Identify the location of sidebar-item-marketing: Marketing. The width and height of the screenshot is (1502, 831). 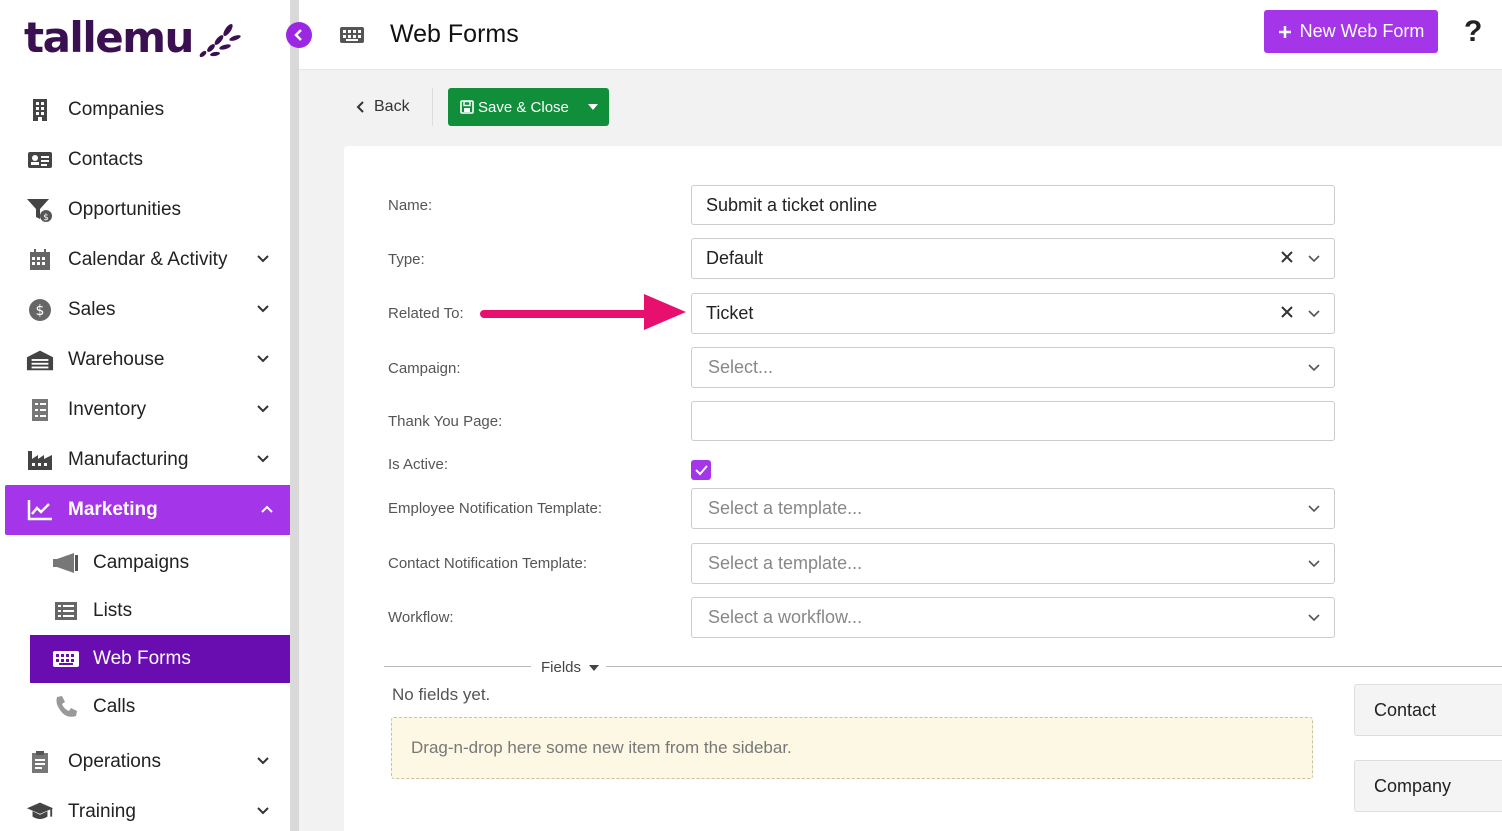
(149, 510).